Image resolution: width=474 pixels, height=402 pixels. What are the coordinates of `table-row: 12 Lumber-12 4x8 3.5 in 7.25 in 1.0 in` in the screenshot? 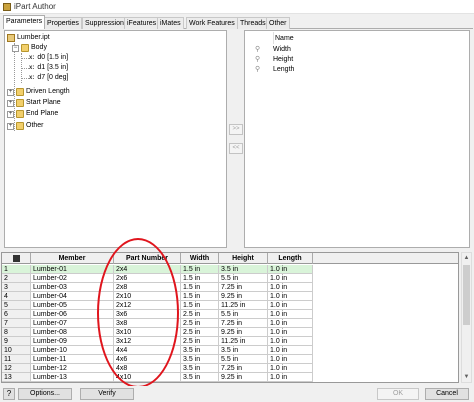 It's located at (230, 368).